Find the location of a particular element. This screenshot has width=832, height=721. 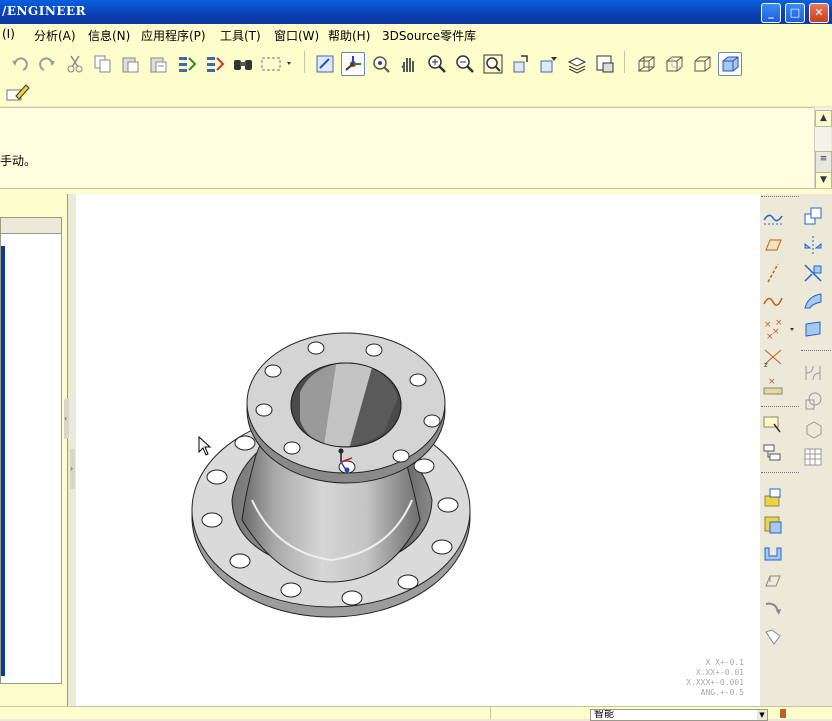

message-scrollbar: ▲ ≡ ▼ is located at coordinates (823, 148).